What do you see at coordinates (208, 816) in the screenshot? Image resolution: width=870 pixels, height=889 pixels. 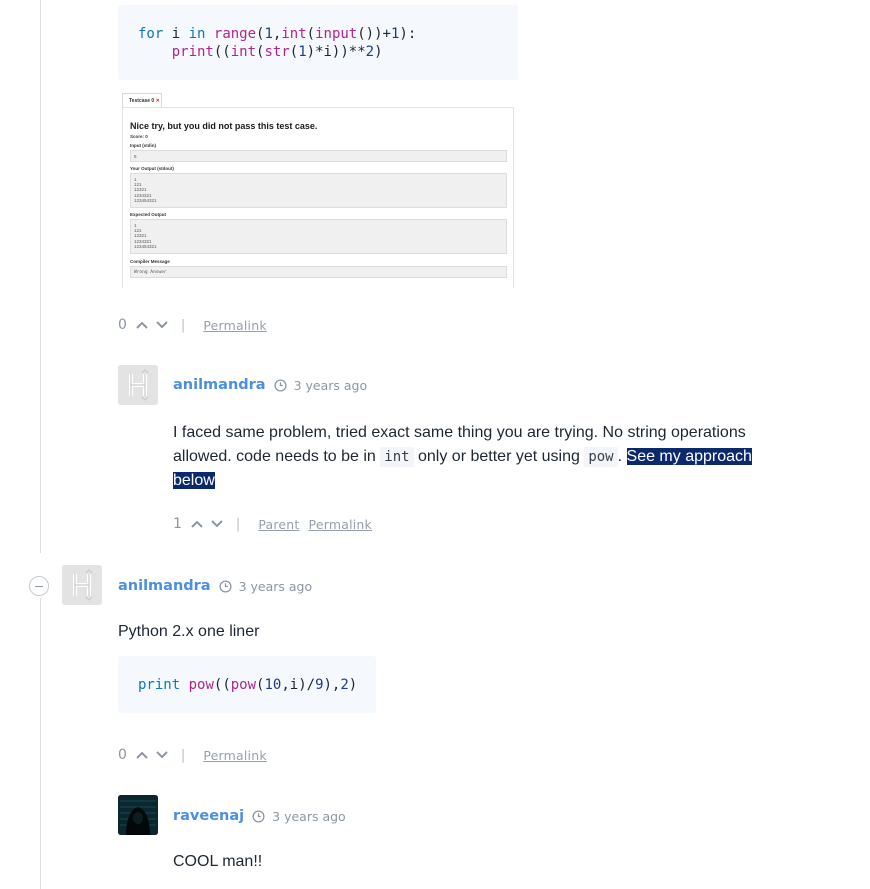 I see `author-name: raveenaj` at bounding box center [208, 816].